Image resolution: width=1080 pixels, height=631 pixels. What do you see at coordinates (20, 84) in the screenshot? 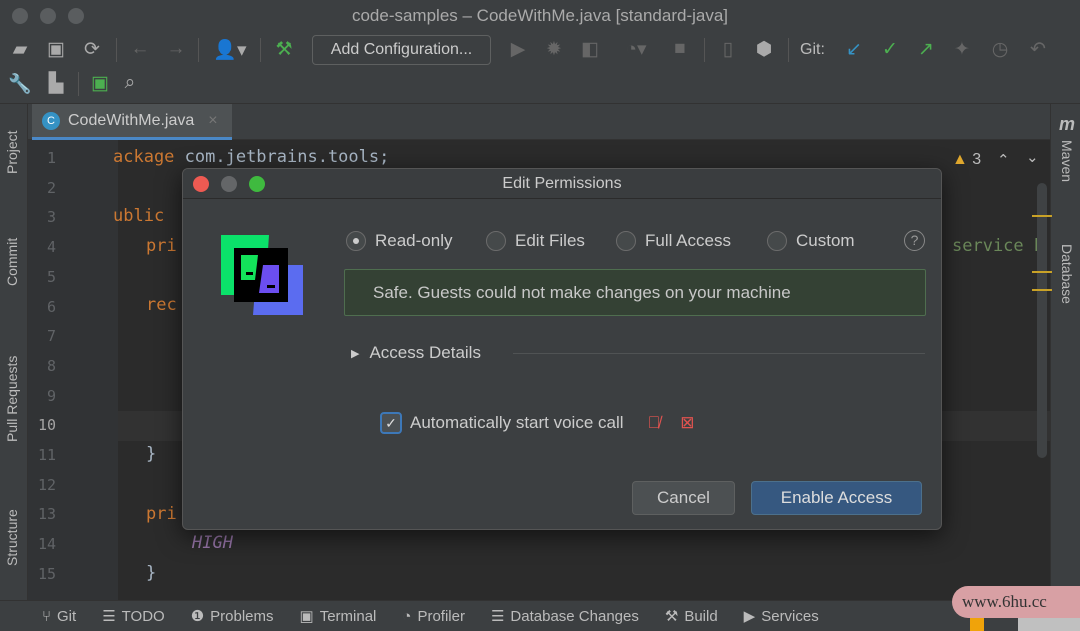
I see `wrench-icon: 🔧` at bounding box center [20, 84].